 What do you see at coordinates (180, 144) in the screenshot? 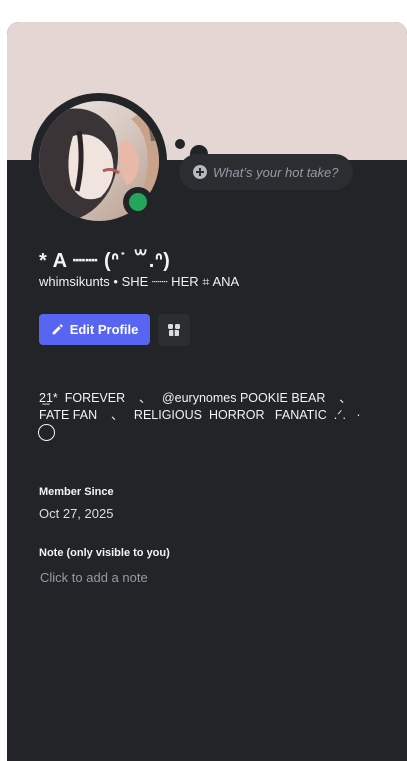
I see `thought-bubble-dot` at bounding box center [180, 144].